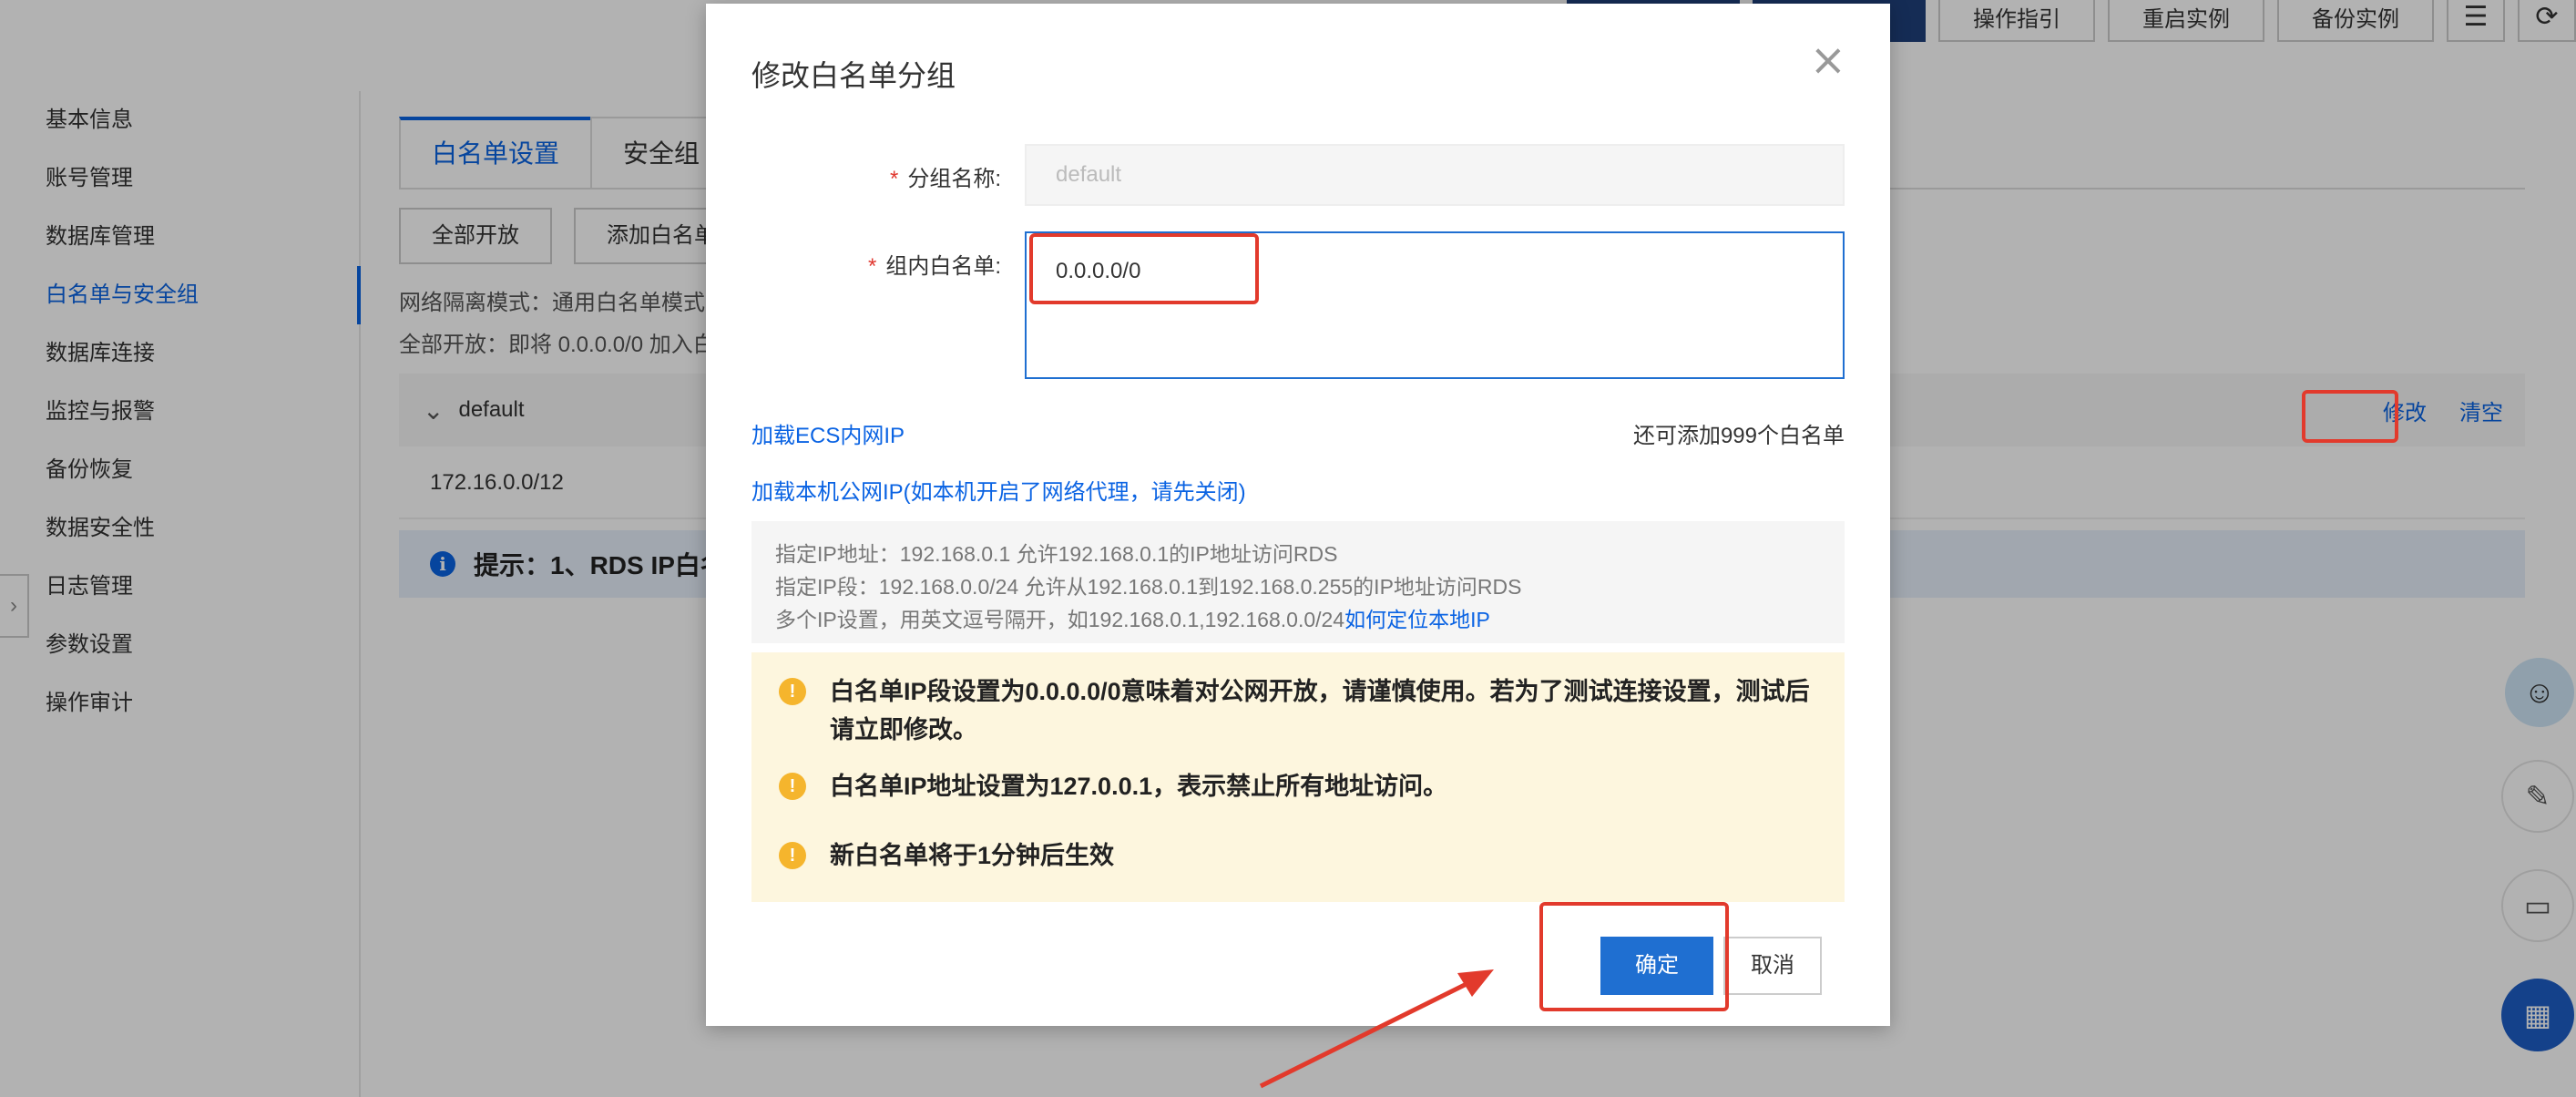  I want to click on load-local-ip-link: 加载本机公网IP(如本机开启了网络代理，请先关闭), so click(999, 490).